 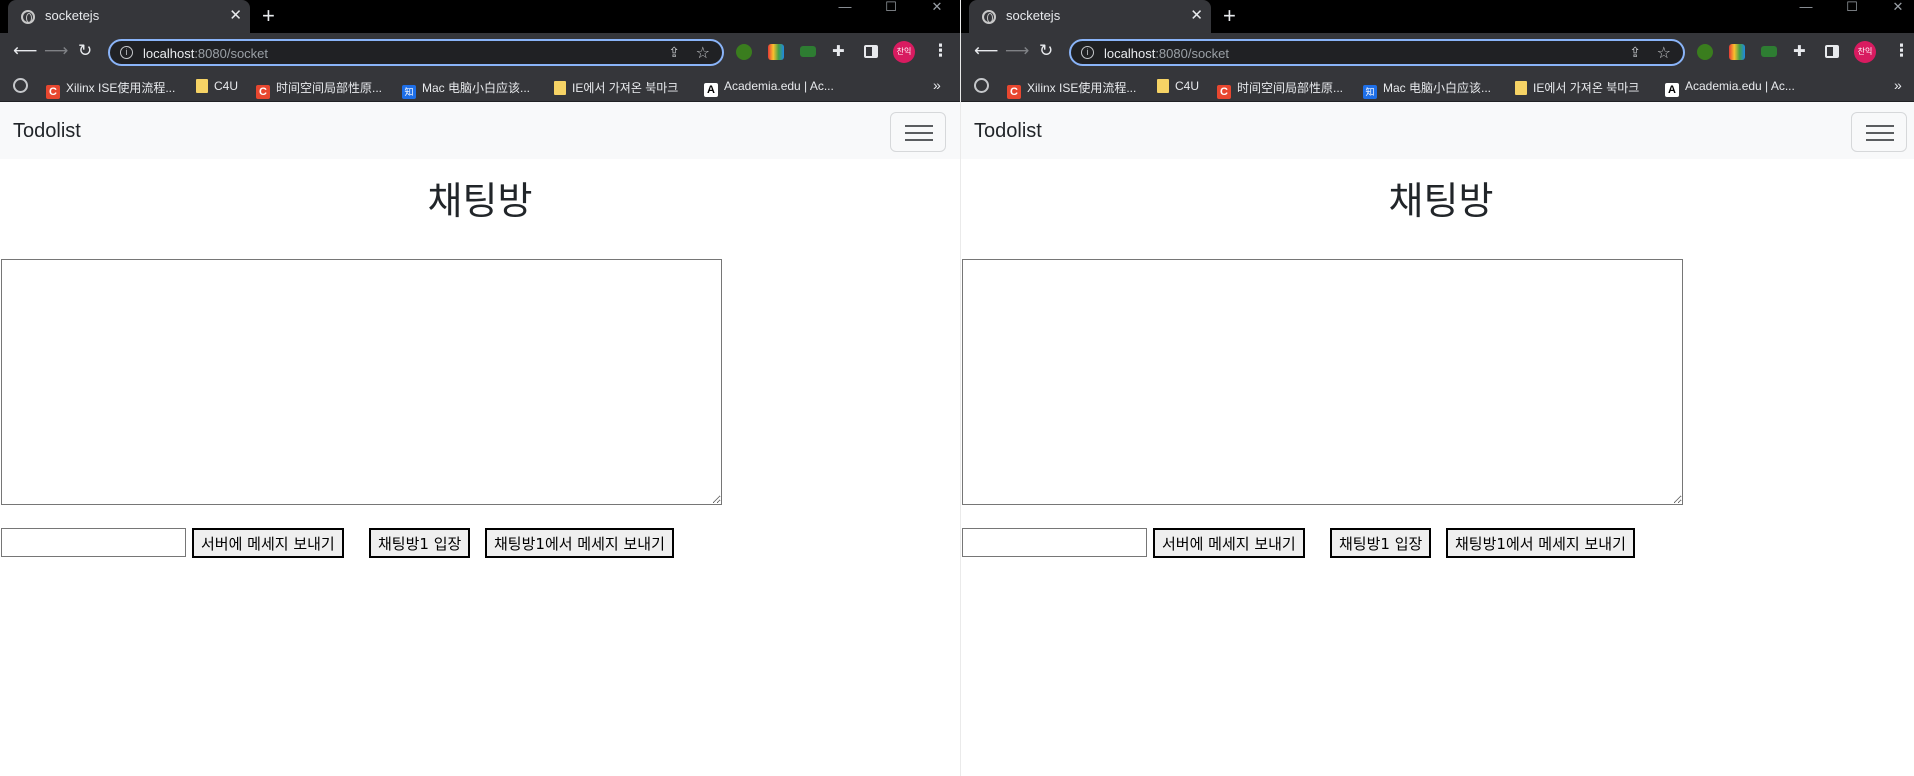 What do you see at coordinates (711, 90) in the screenshot?
I see `academia-icon: A` at bounding box center [711, 90].